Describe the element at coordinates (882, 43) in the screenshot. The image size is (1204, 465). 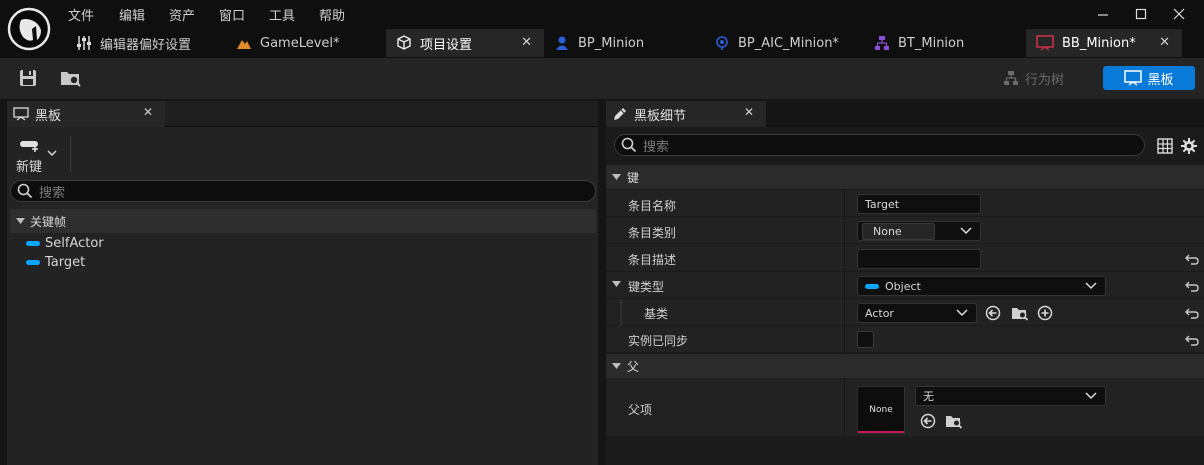
I see `behavior-tree-icon` at that location.